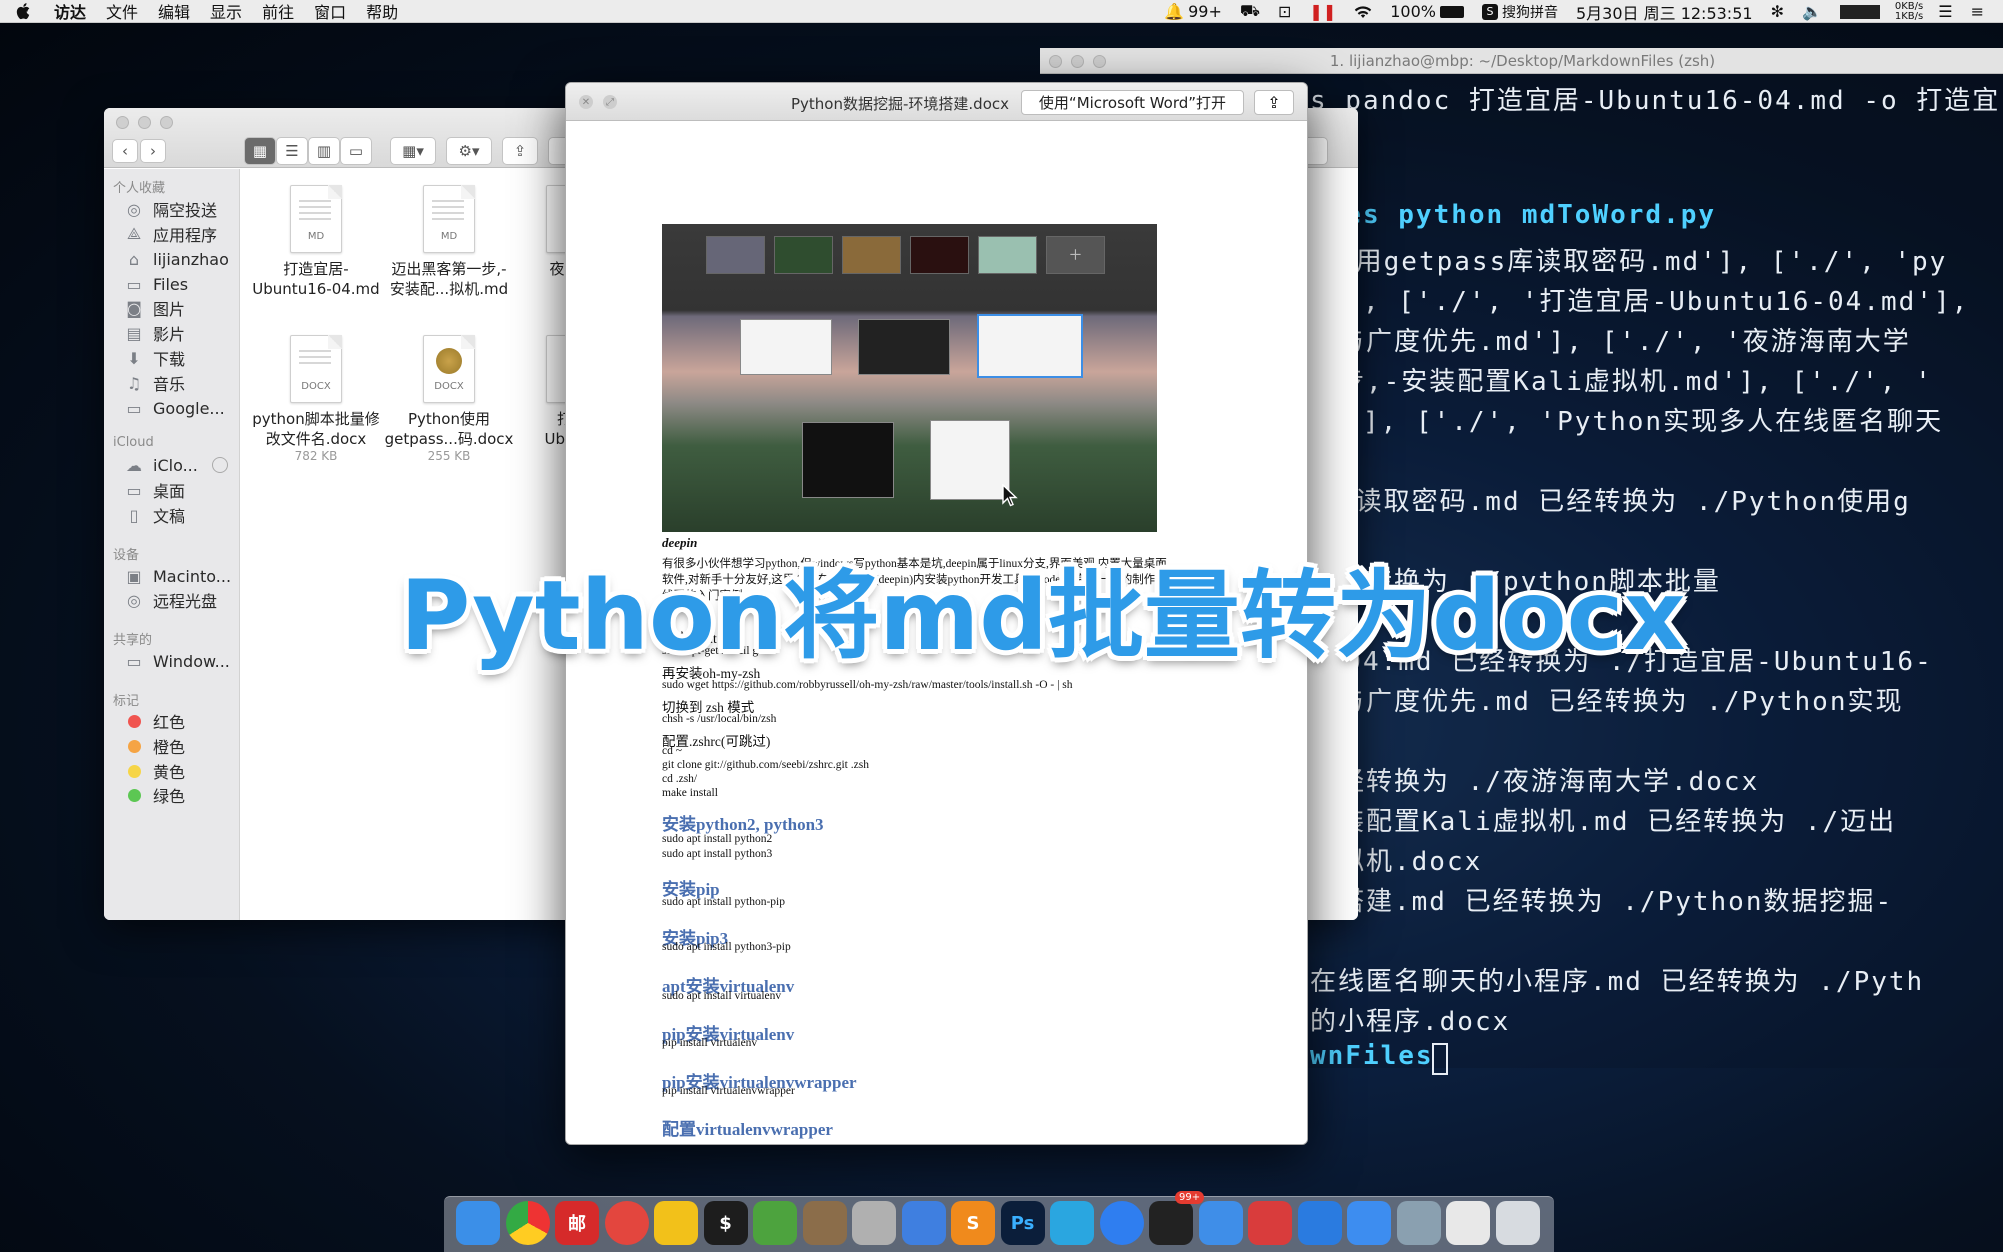 Image resolution: width=2003 pixels, height=1252 pixels. Describe the element at coordinates (356, 151) in the screenshot. I see `gallery-view-button: ▭` at that location.